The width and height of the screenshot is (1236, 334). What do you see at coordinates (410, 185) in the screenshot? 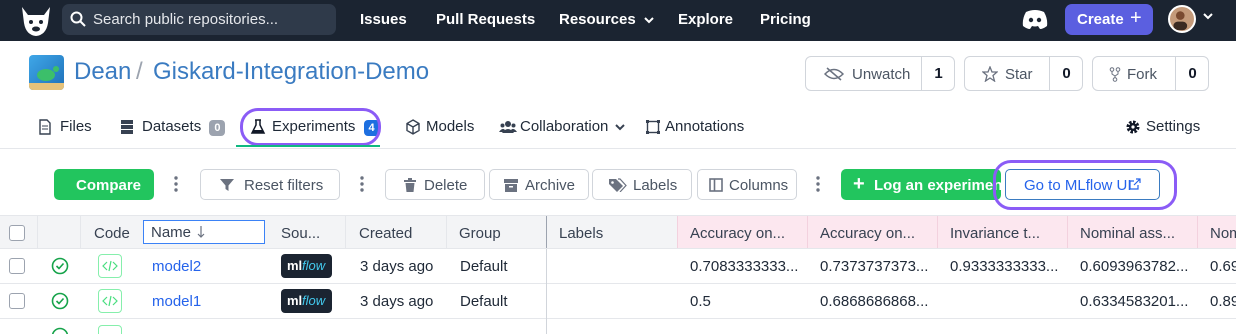
I see `trash-icon` at bounding box center [410, 185].